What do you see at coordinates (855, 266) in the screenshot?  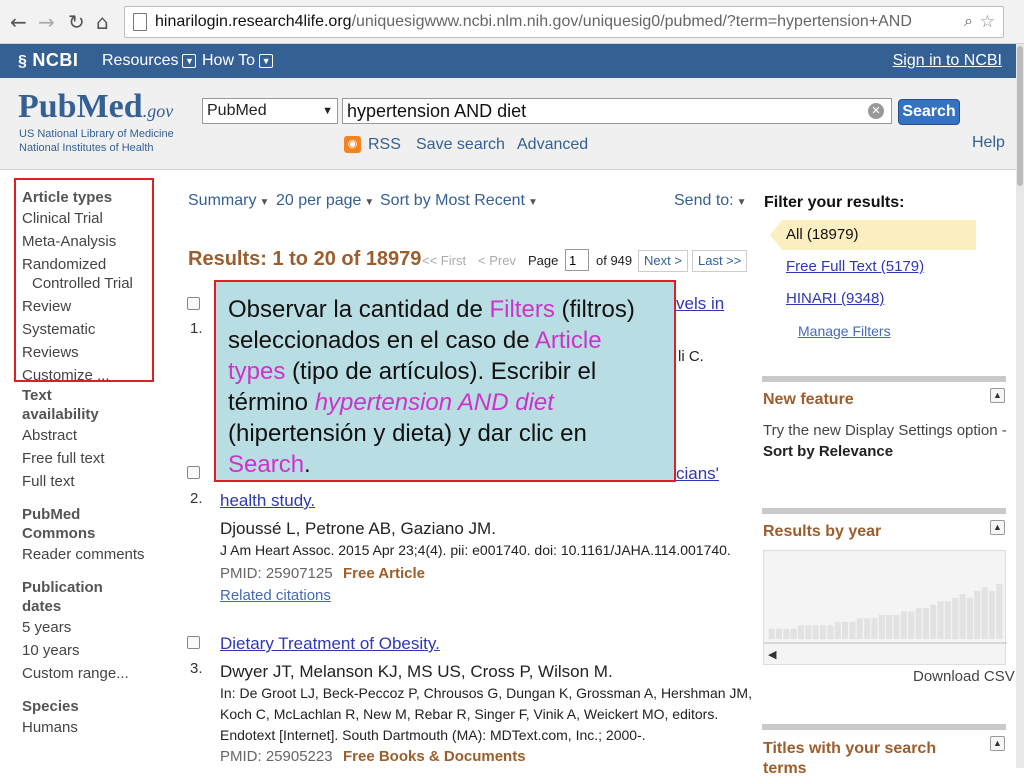 I see `free-full-text-filter-link: Free Full Text (5179)` at bounding box center [855, 266].